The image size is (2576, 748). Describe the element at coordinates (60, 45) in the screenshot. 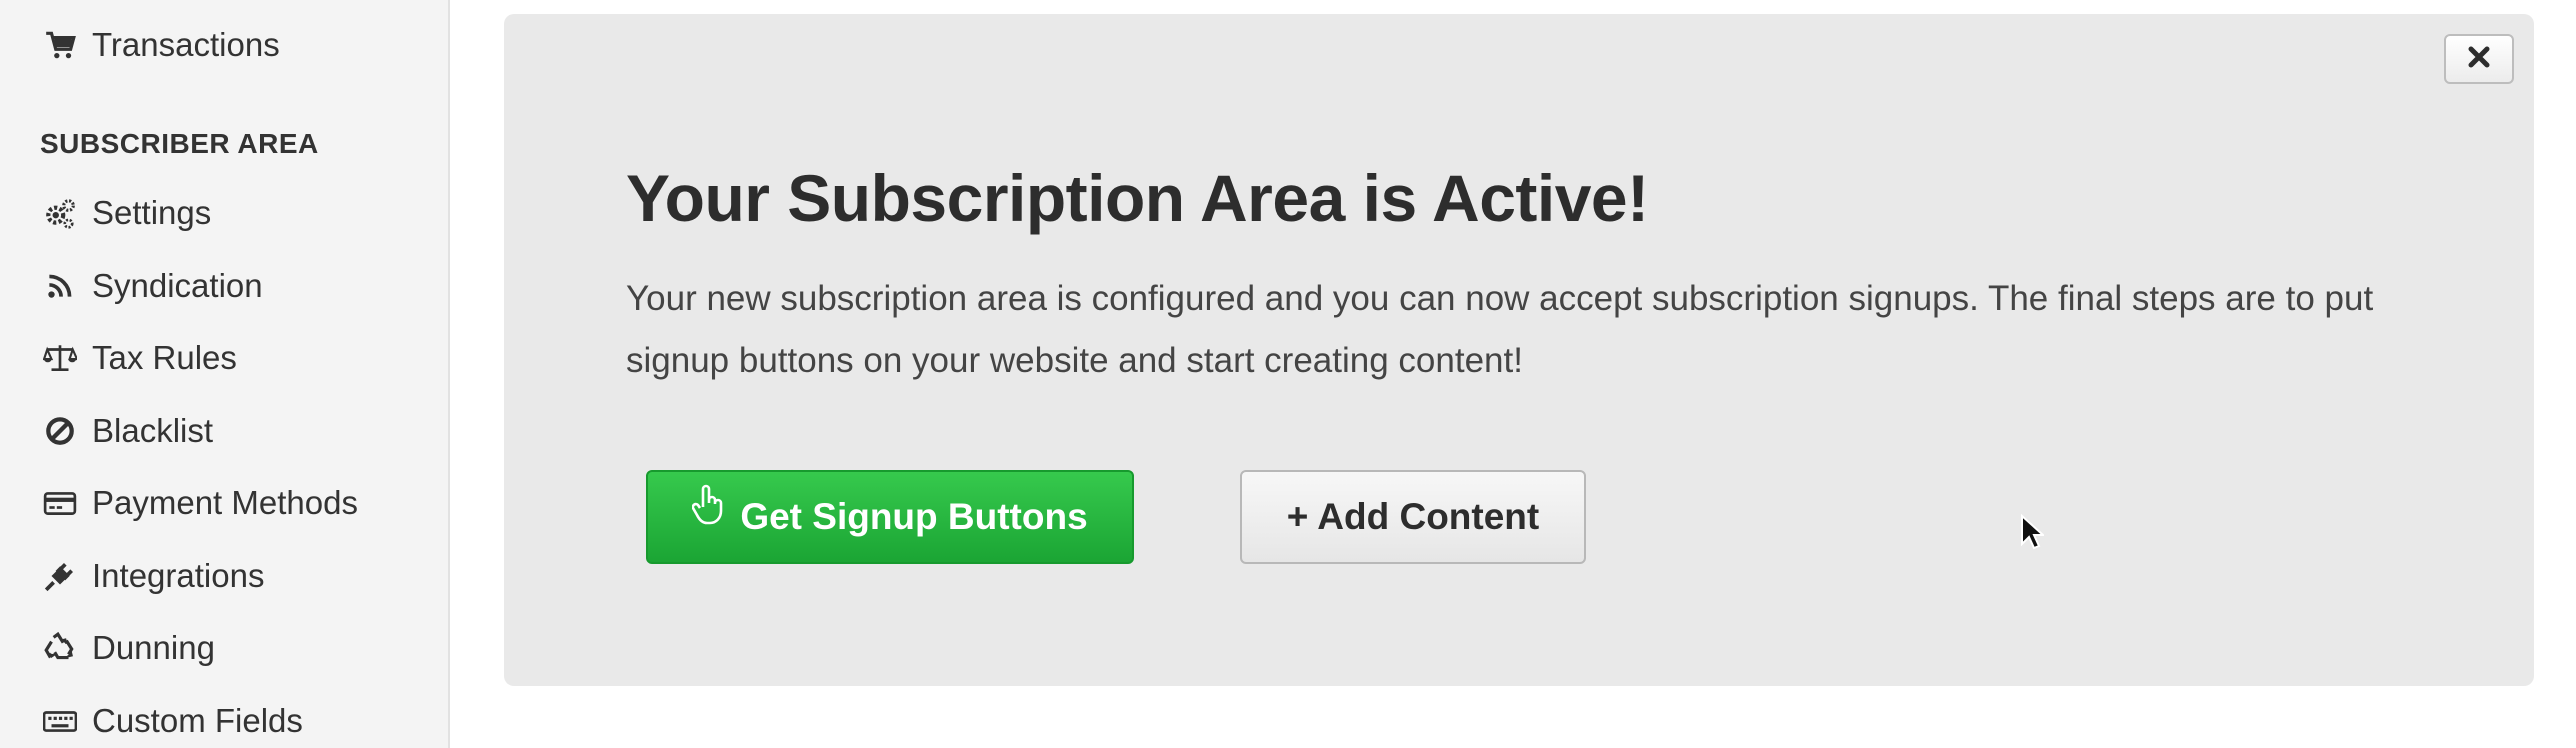

I see `cart-icon` at that location.